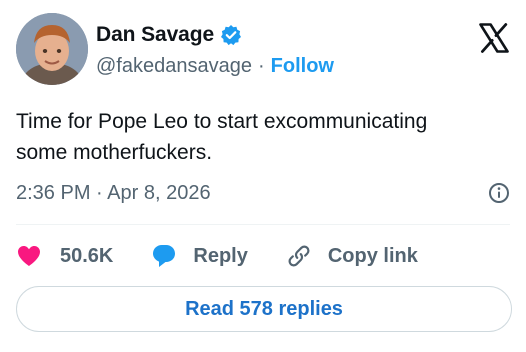 The width and height of the screenshot is (526, 352). I want to click on read-replies-button: Read 578 replies, so click(264, 309).